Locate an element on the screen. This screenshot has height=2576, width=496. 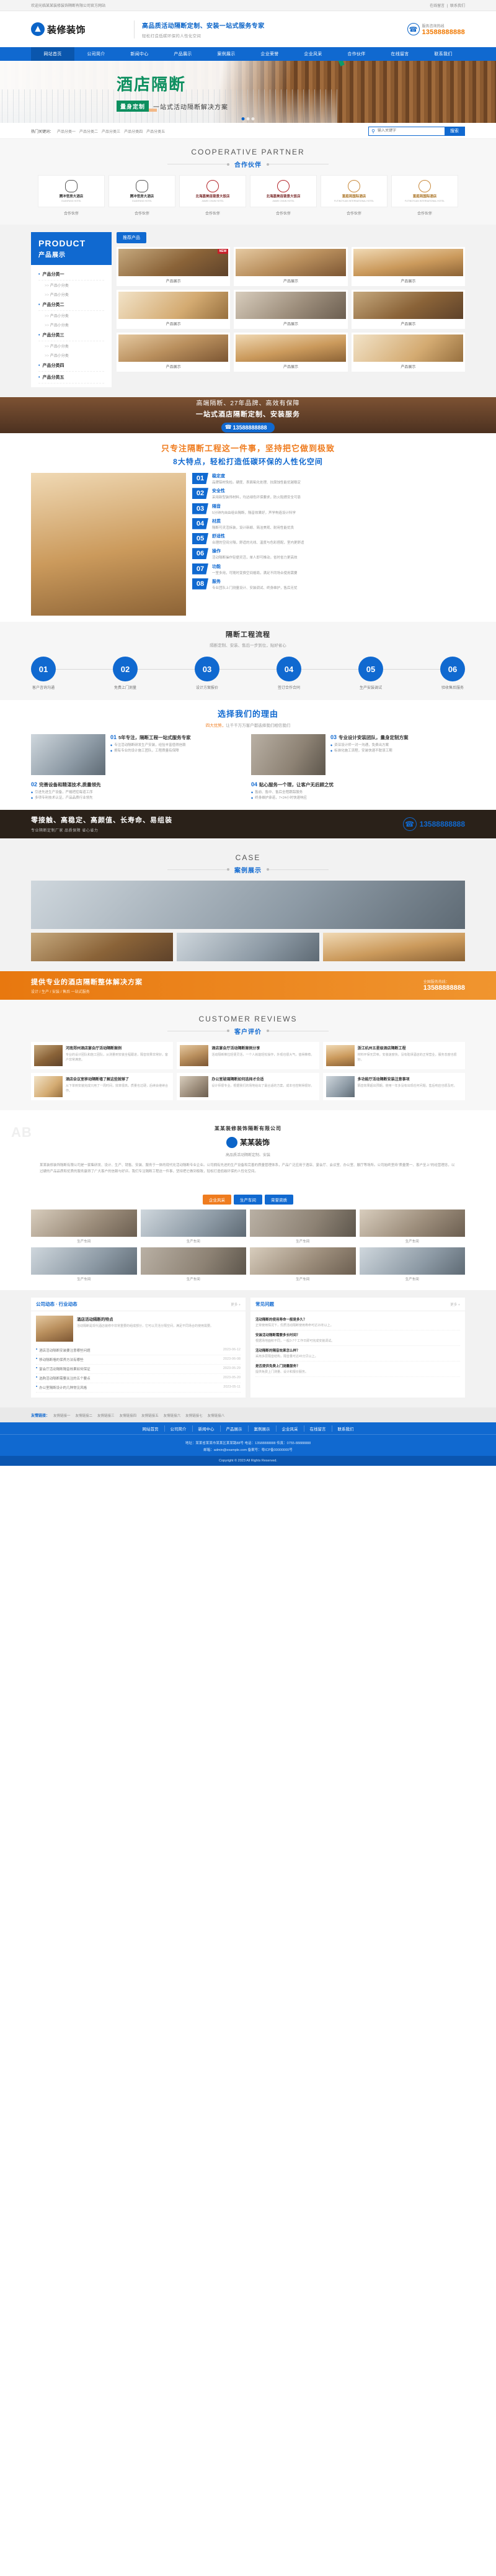
gallery-tab-2: 生产车间 is located at coordinates (248, 1200).